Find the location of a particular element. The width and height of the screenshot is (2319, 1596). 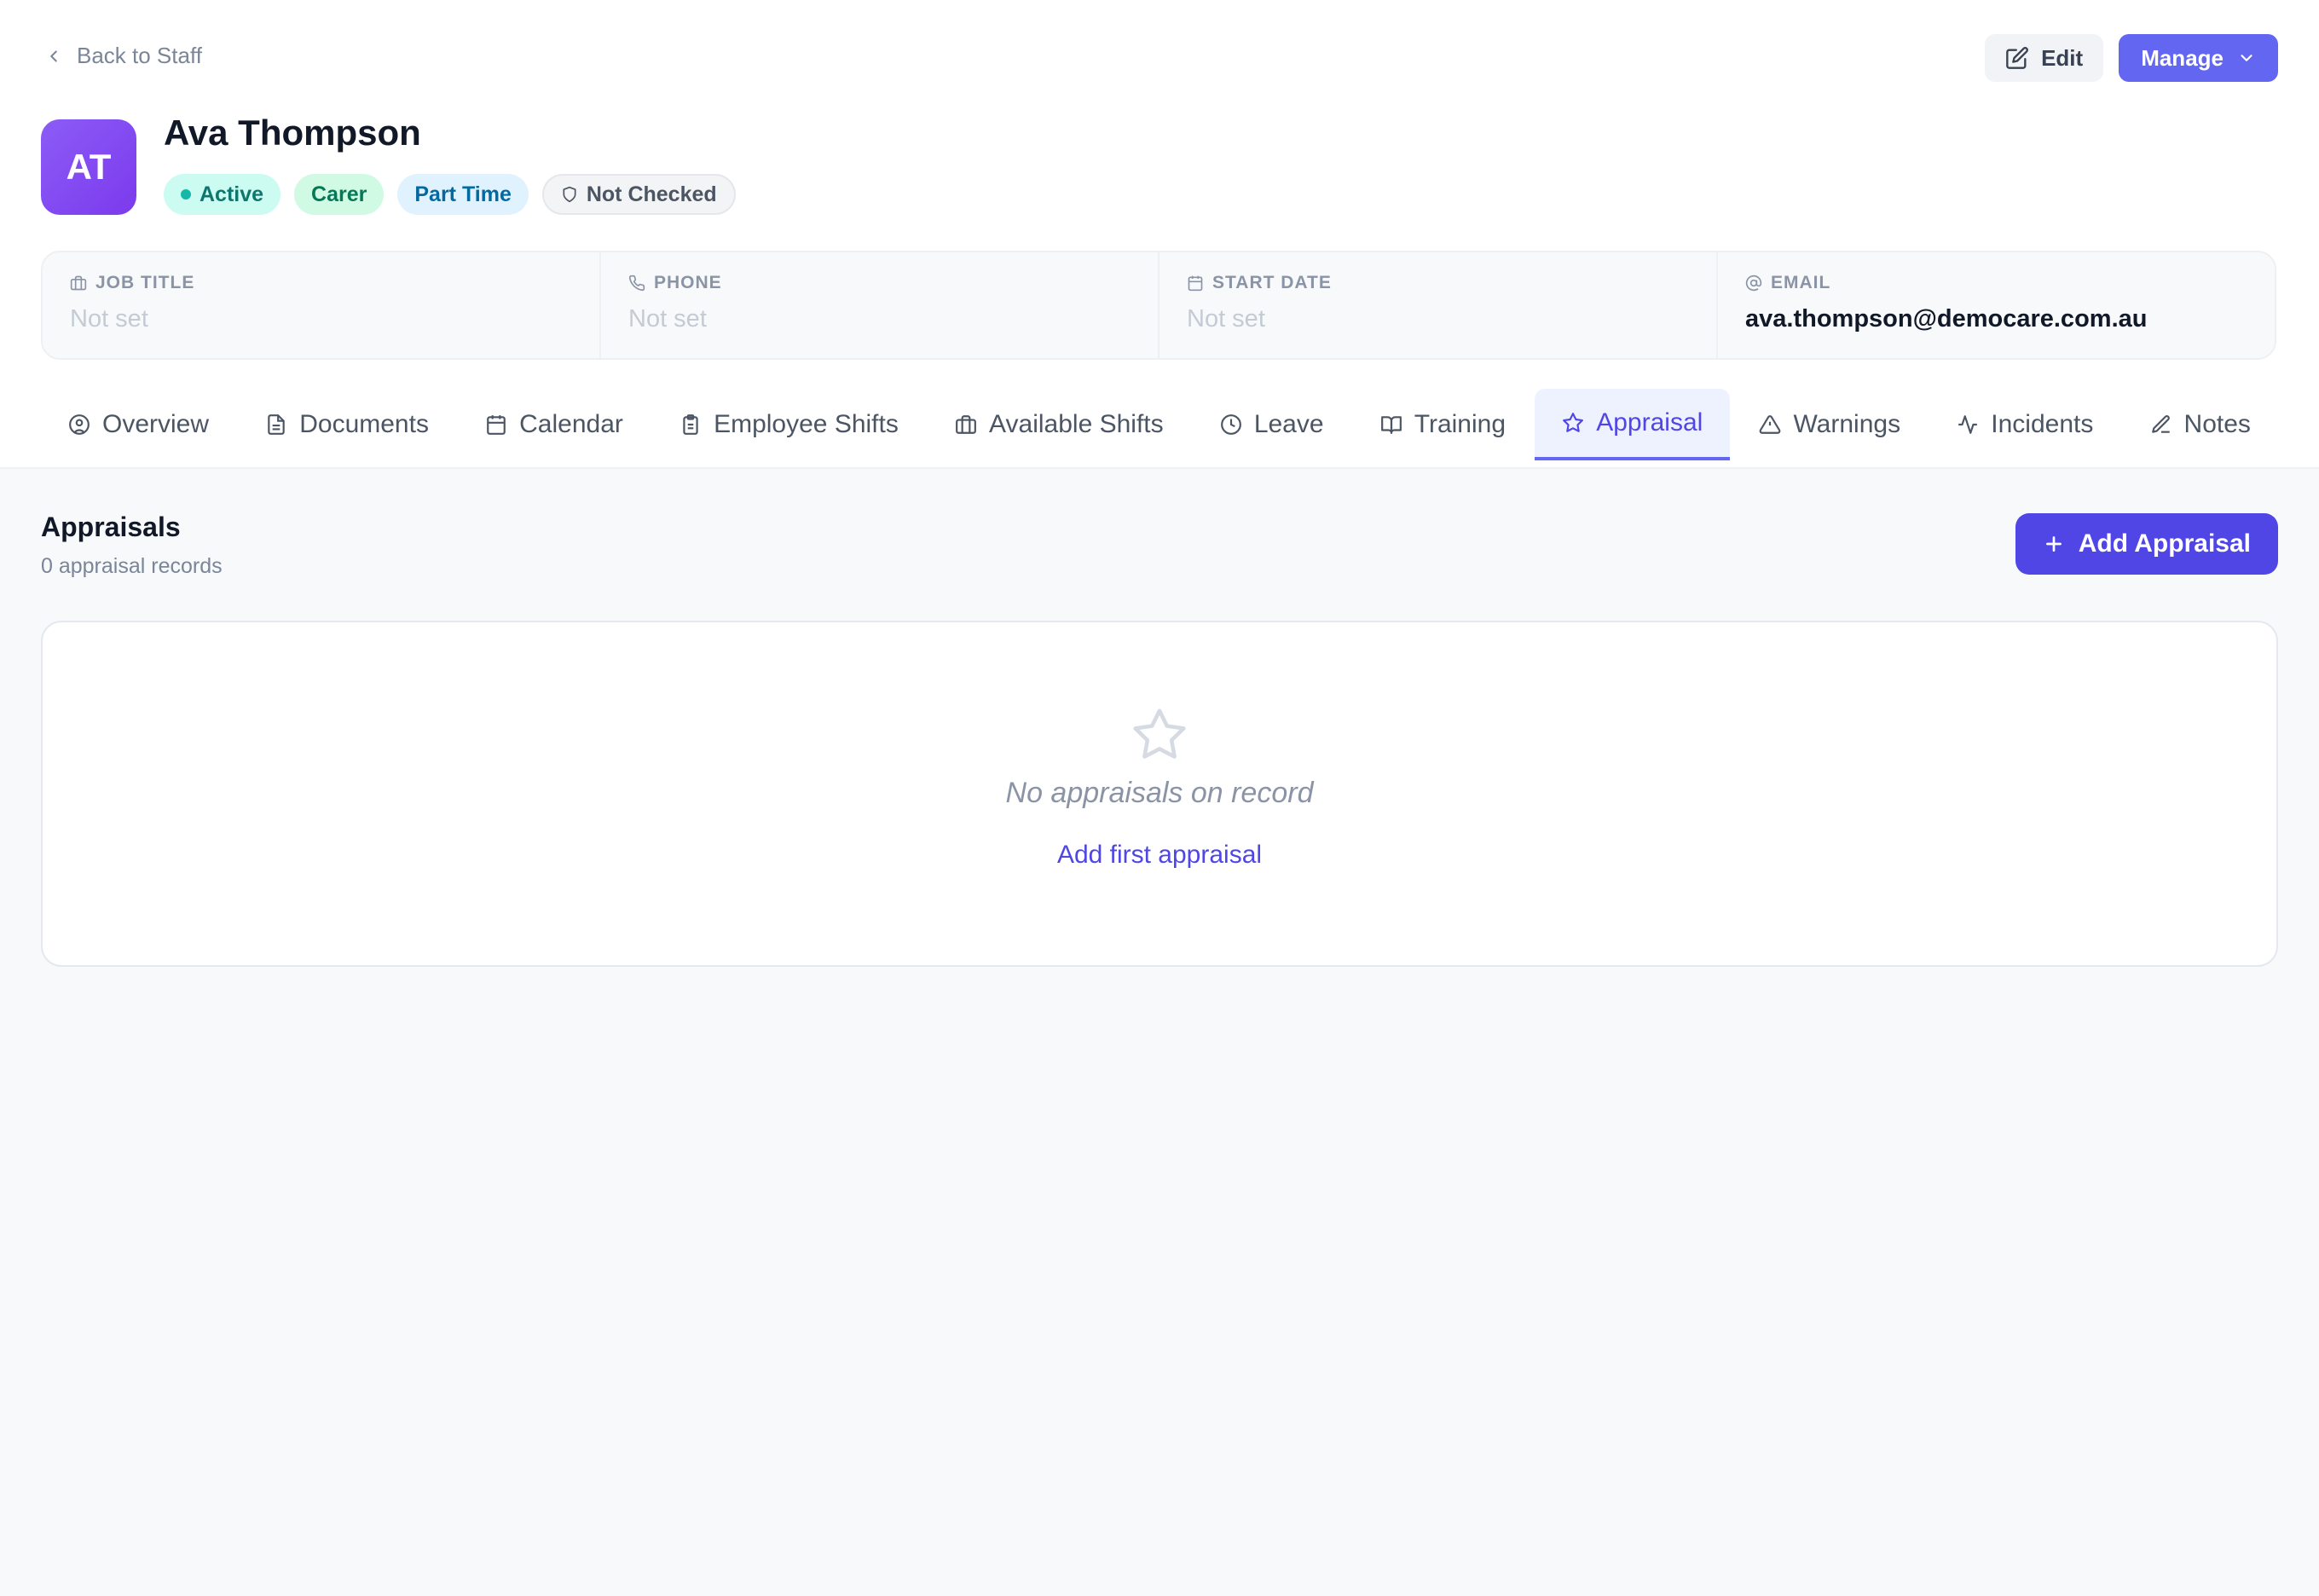

empty-message: No appraisals on record is located at coordinates (1159, 793).